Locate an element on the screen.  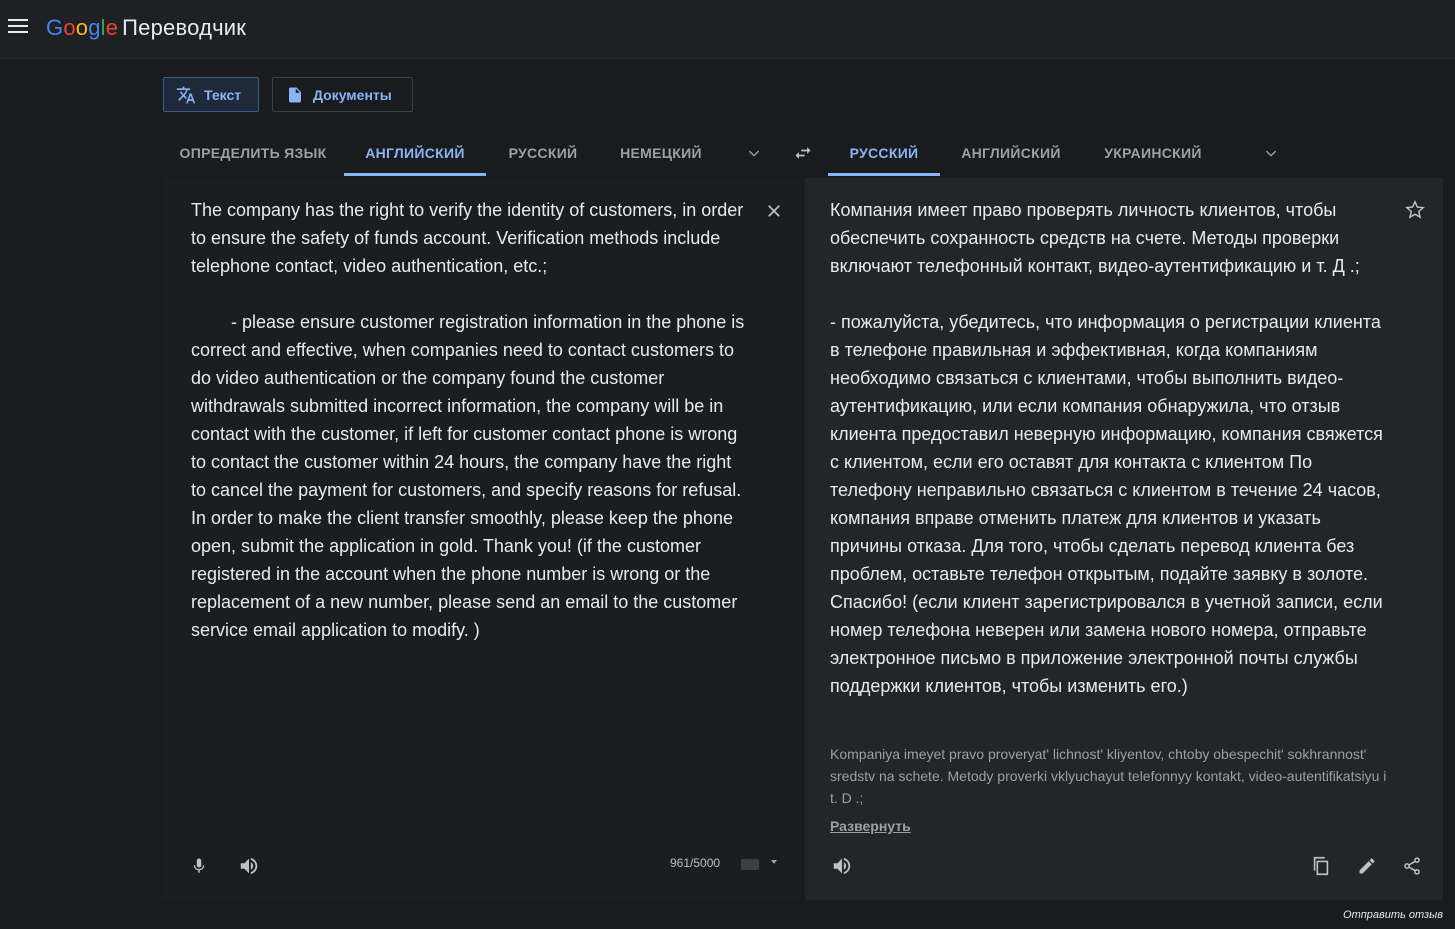
mic-icon is located at coordinates (199, 866).